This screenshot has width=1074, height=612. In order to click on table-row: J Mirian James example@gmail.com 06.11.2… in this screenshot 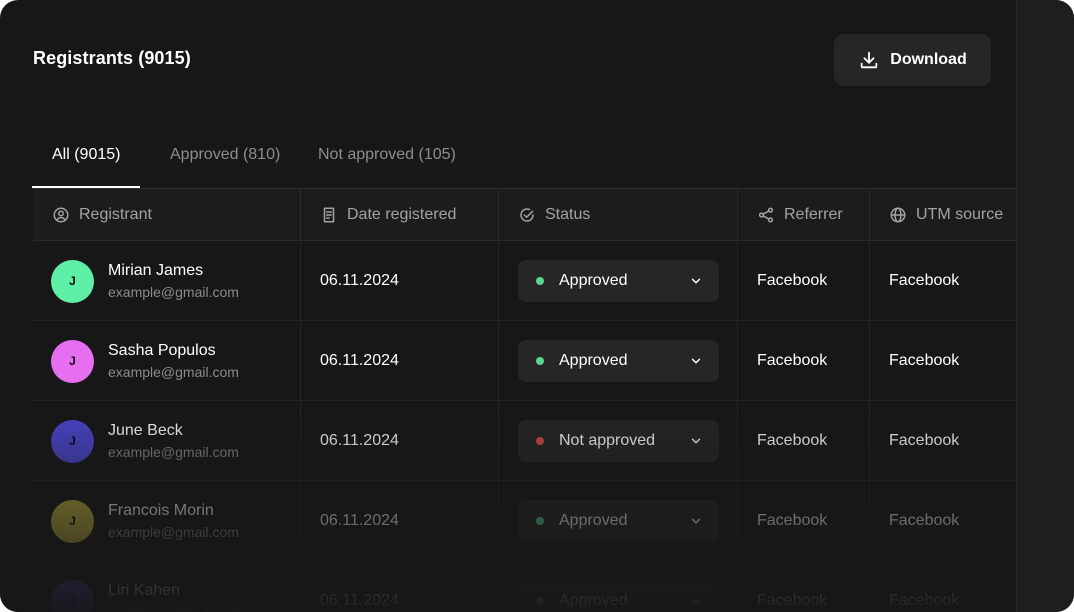, I will do `click(524, 281)`.